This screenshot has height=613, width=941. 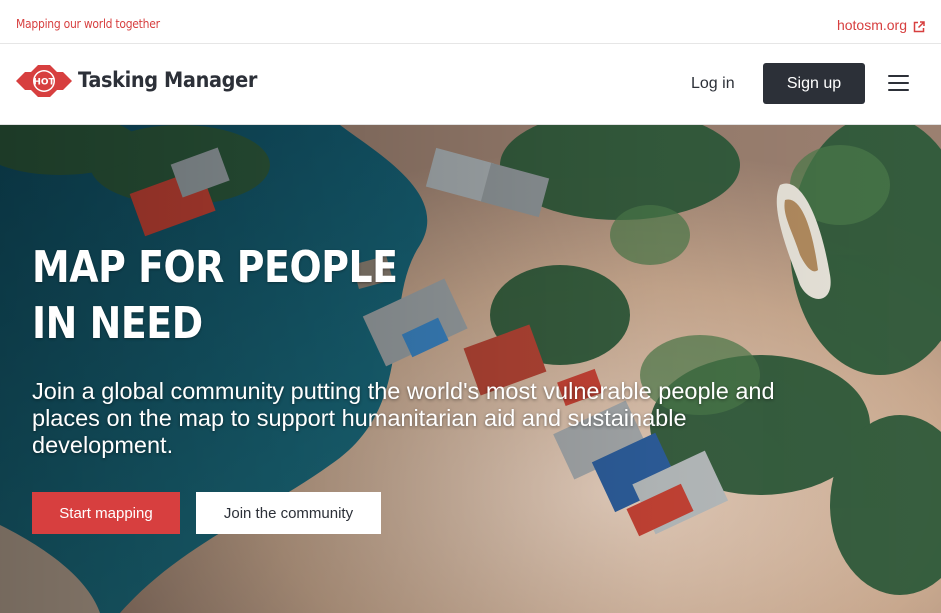 What do you see at coordinates (215, 267) in the screenshot?
I see `hero-title-line1: MAP FOR PEOPLE` at bounding box center [215, 267].